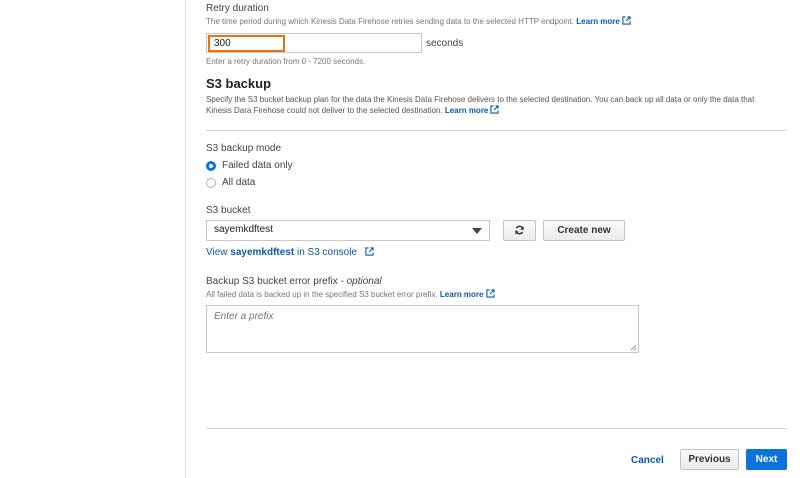 This screenshot has height=478, width=800. I want to click on cancel-button: Cancel, so click(647, 460).